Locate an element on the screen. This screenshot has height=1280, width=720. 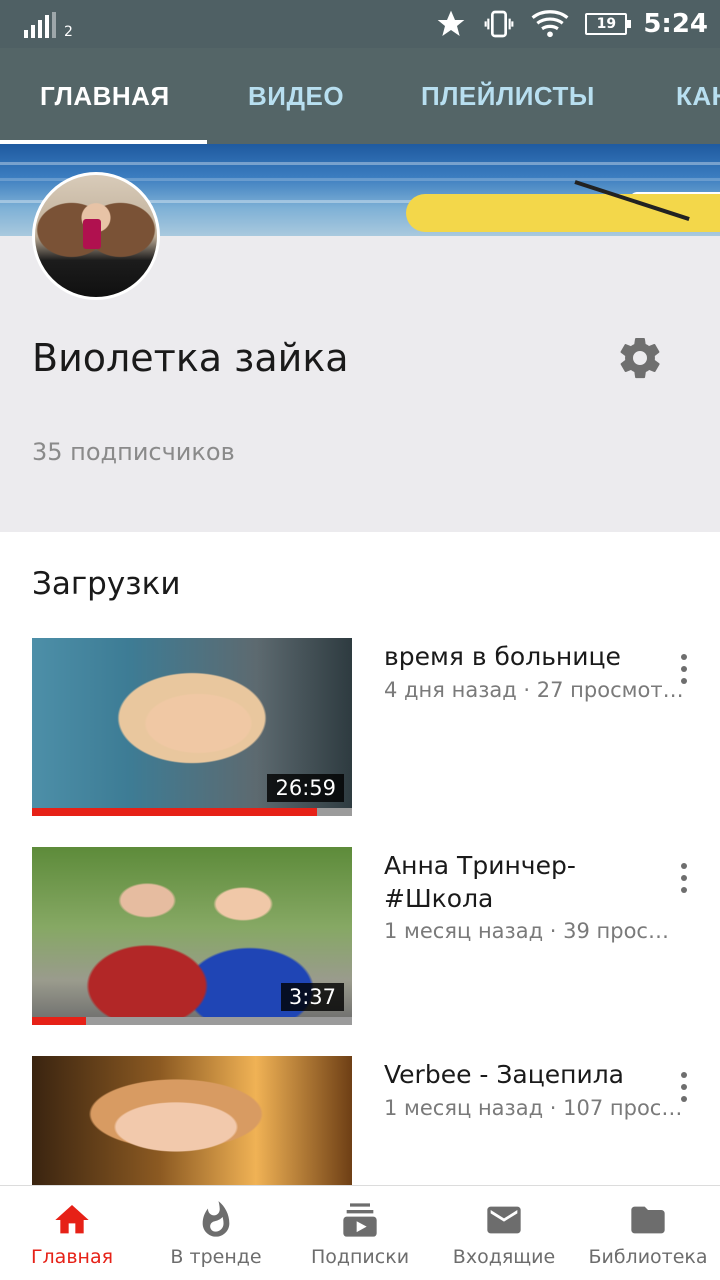
tab-home: ГЛАВНАЯ is located at coordinates (105, 96).